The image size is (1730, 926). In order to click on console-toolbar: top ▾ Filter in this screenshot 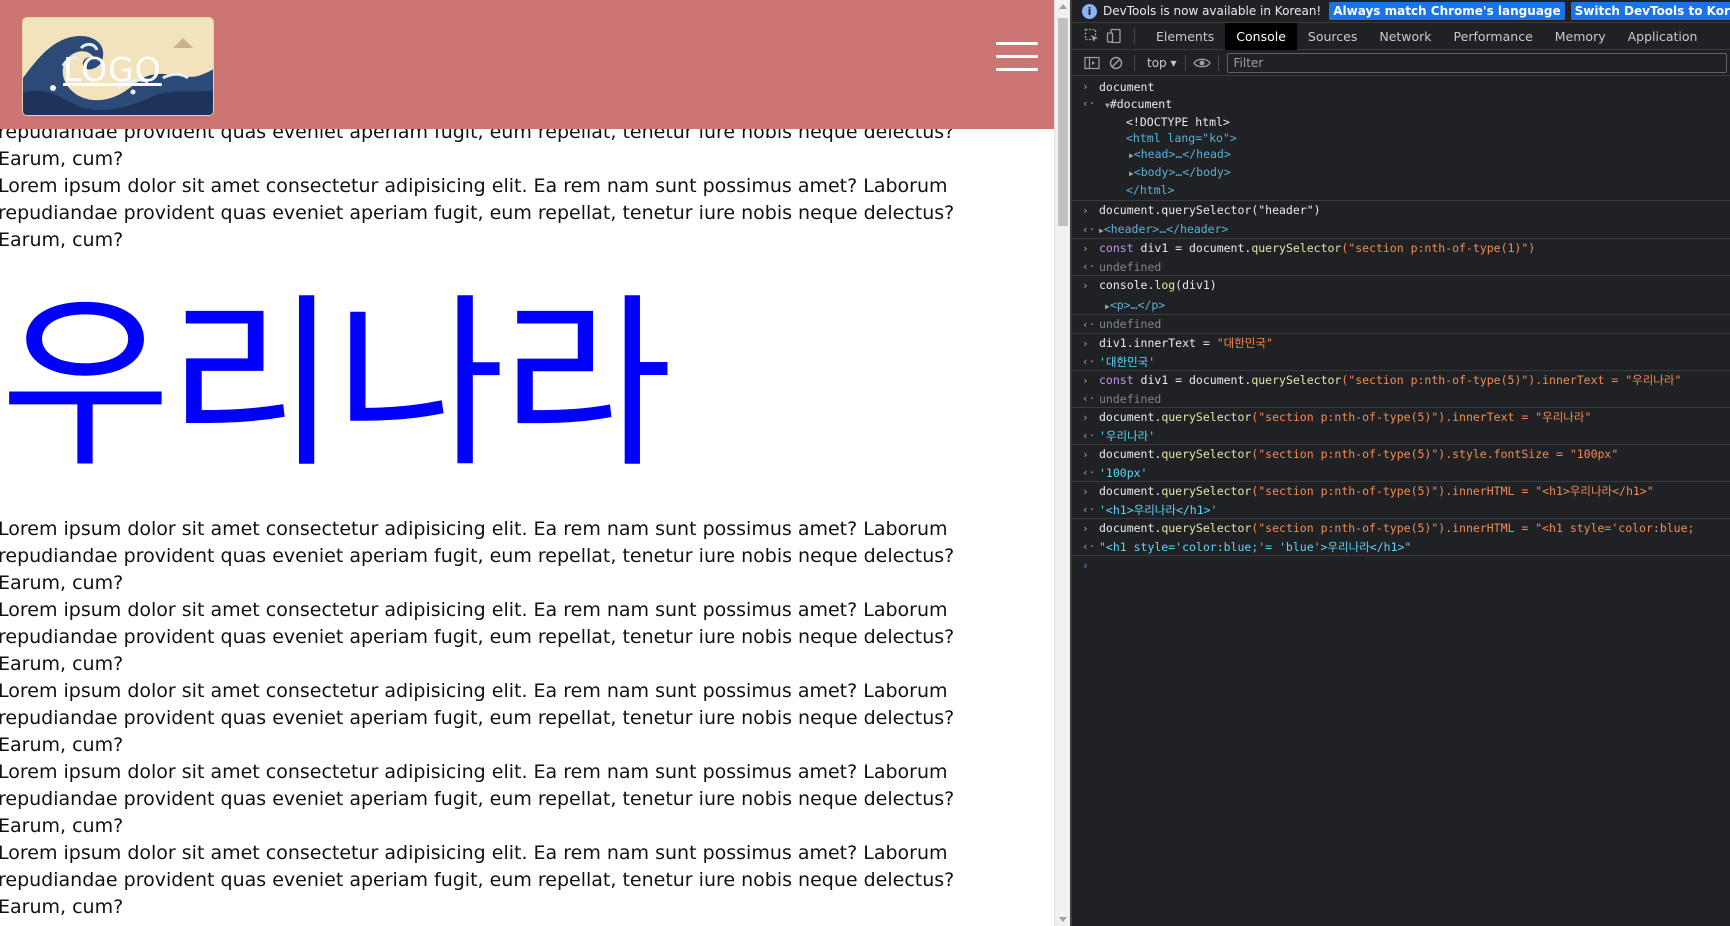, I will do `click(1401, 63)`.